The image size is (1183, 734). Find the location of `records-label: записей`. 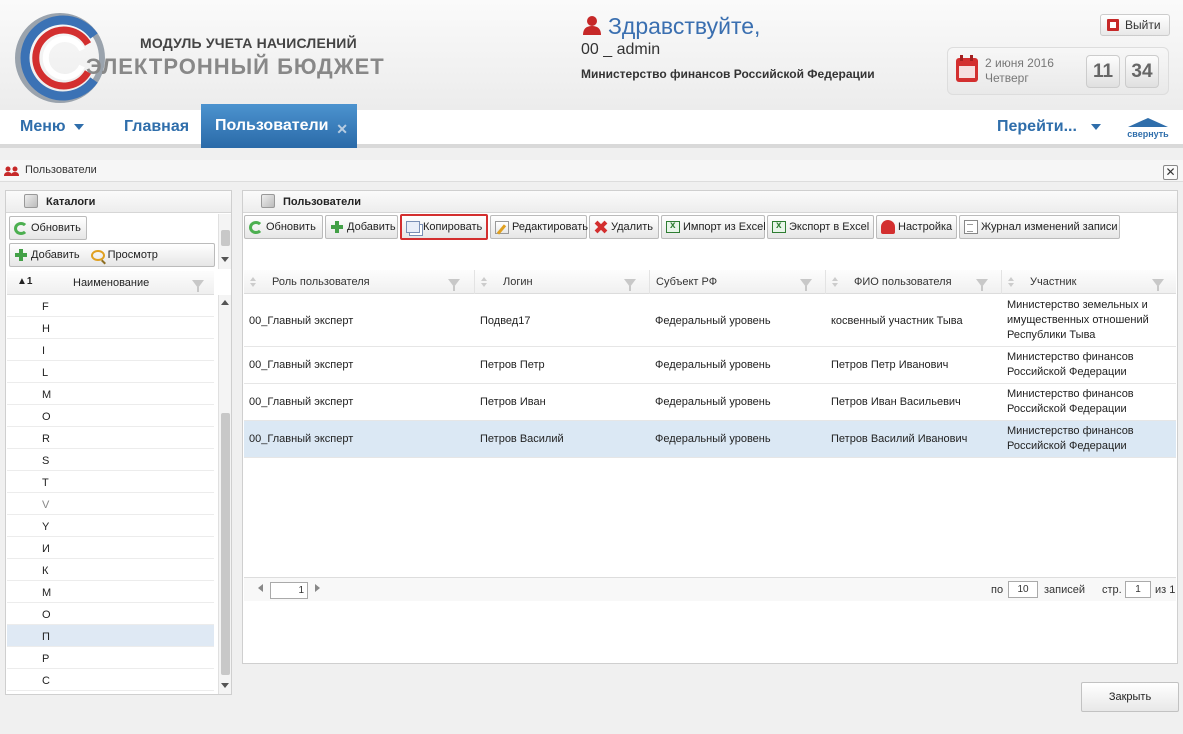

records-label: записей is located at coordinates (1065, 590).